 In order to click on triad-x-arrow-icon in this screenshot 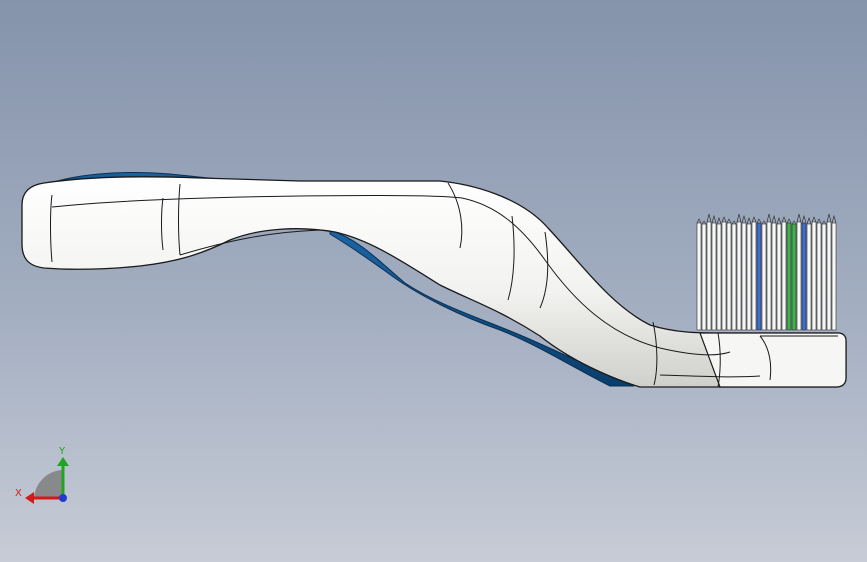, I will do `click(29, 498)`.